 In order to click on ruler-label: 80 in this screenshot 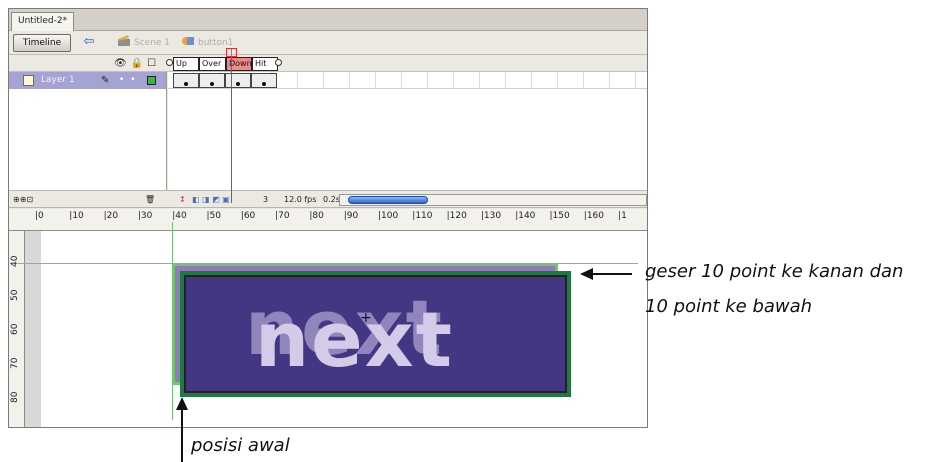, I will do `click(15, 397)`.